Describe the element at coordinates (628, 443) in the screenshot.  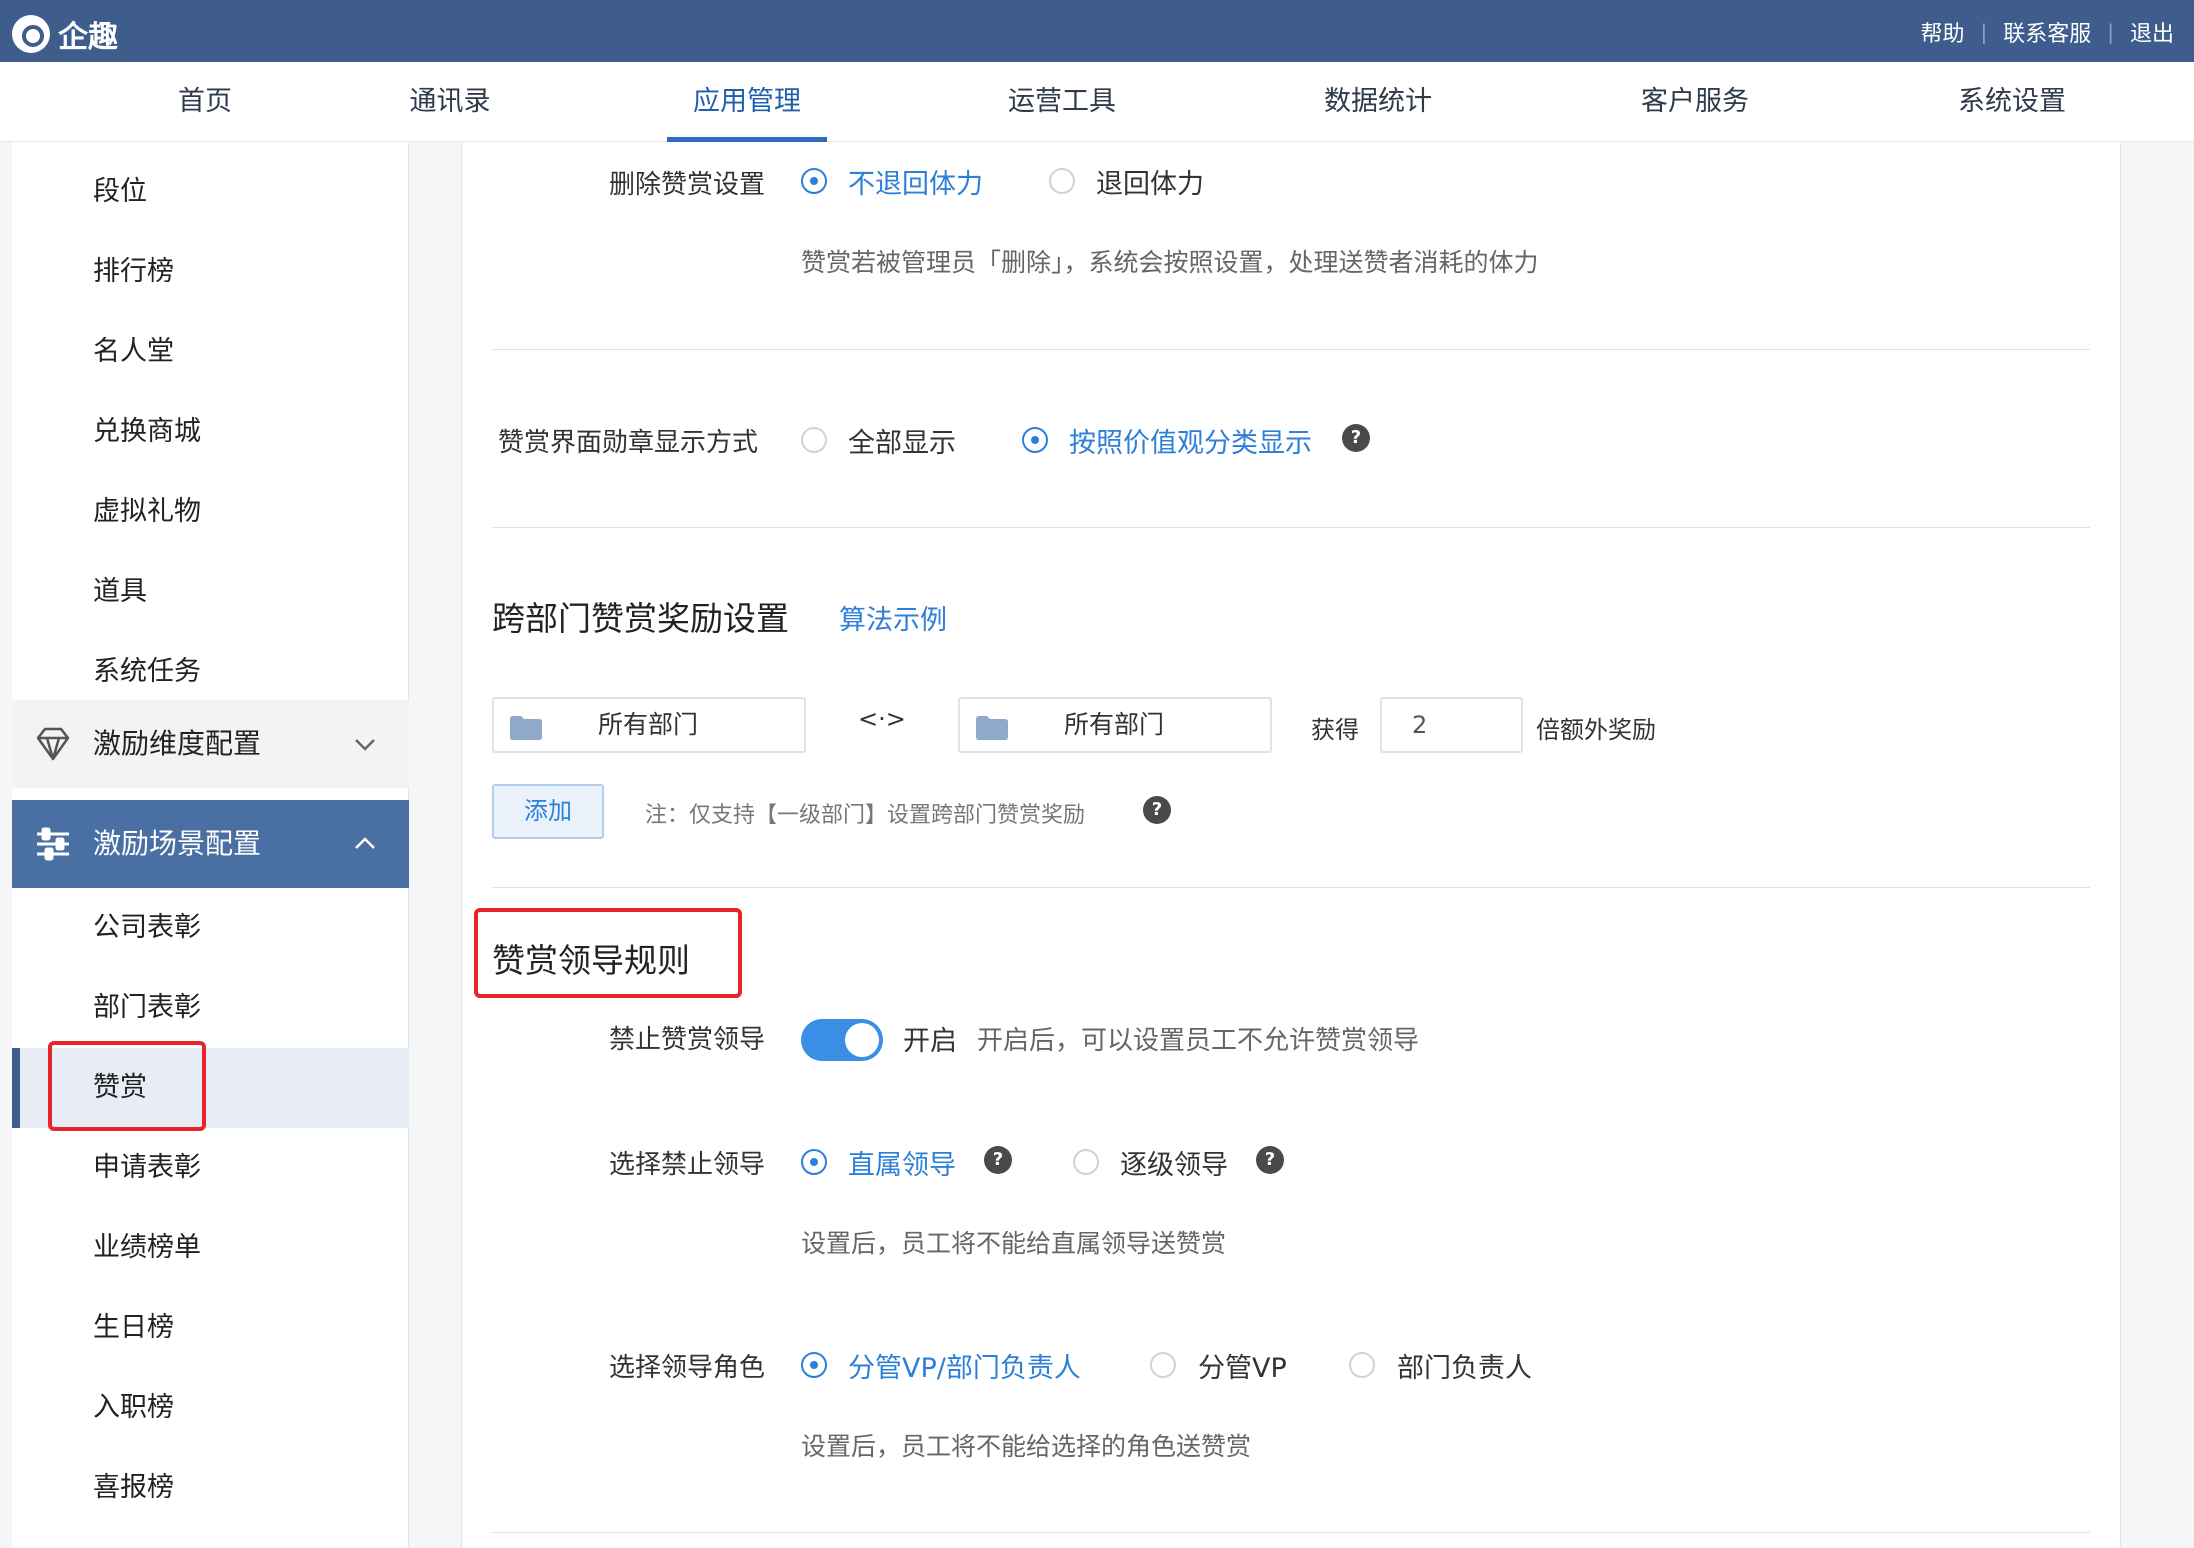
I see `badge-display-label: 赞赏界面勋章显示方式` at that location.